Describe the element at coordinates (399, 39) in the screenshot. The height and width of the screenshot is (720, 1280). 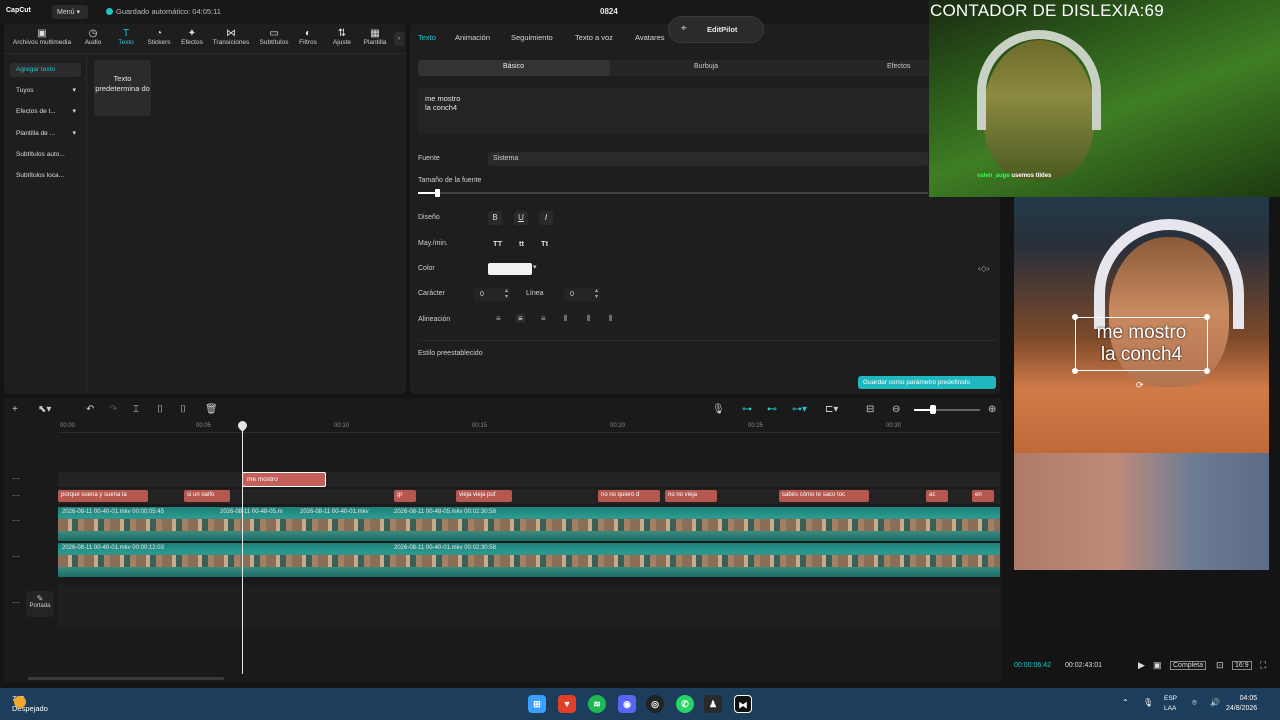
I see `toolbar-next-icon: ›` at that location.